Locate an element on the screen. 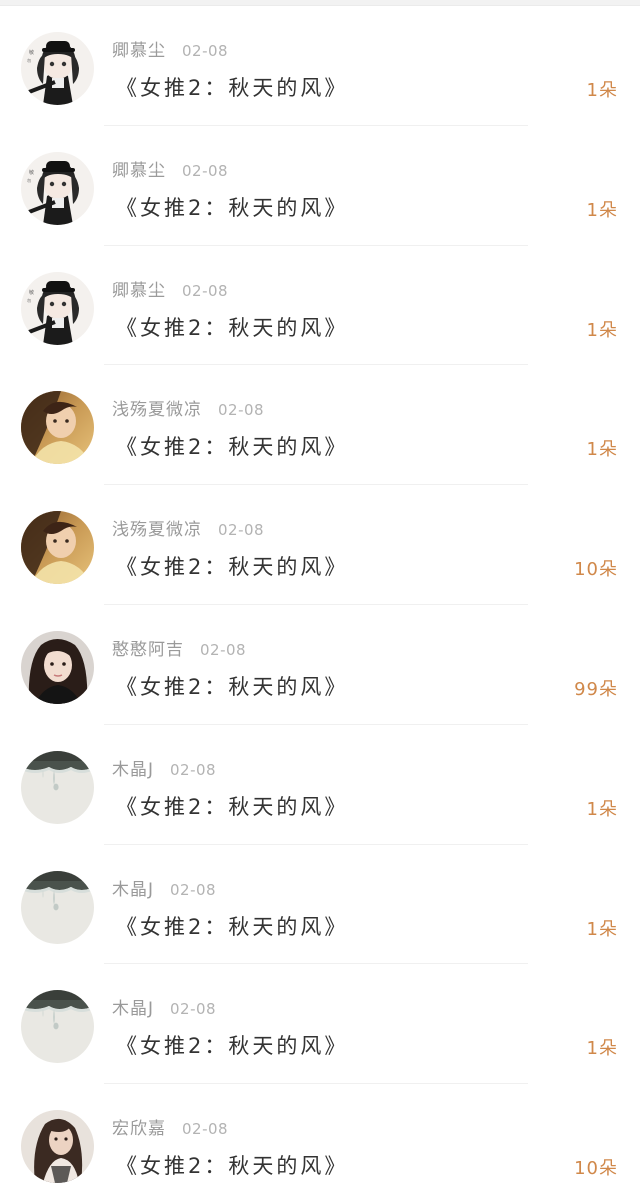 Image resolution: width=640 pixels, height=1204 pixels. user-meta: 憨憨阿吉 02-08 is located at coordinates (179, 647).